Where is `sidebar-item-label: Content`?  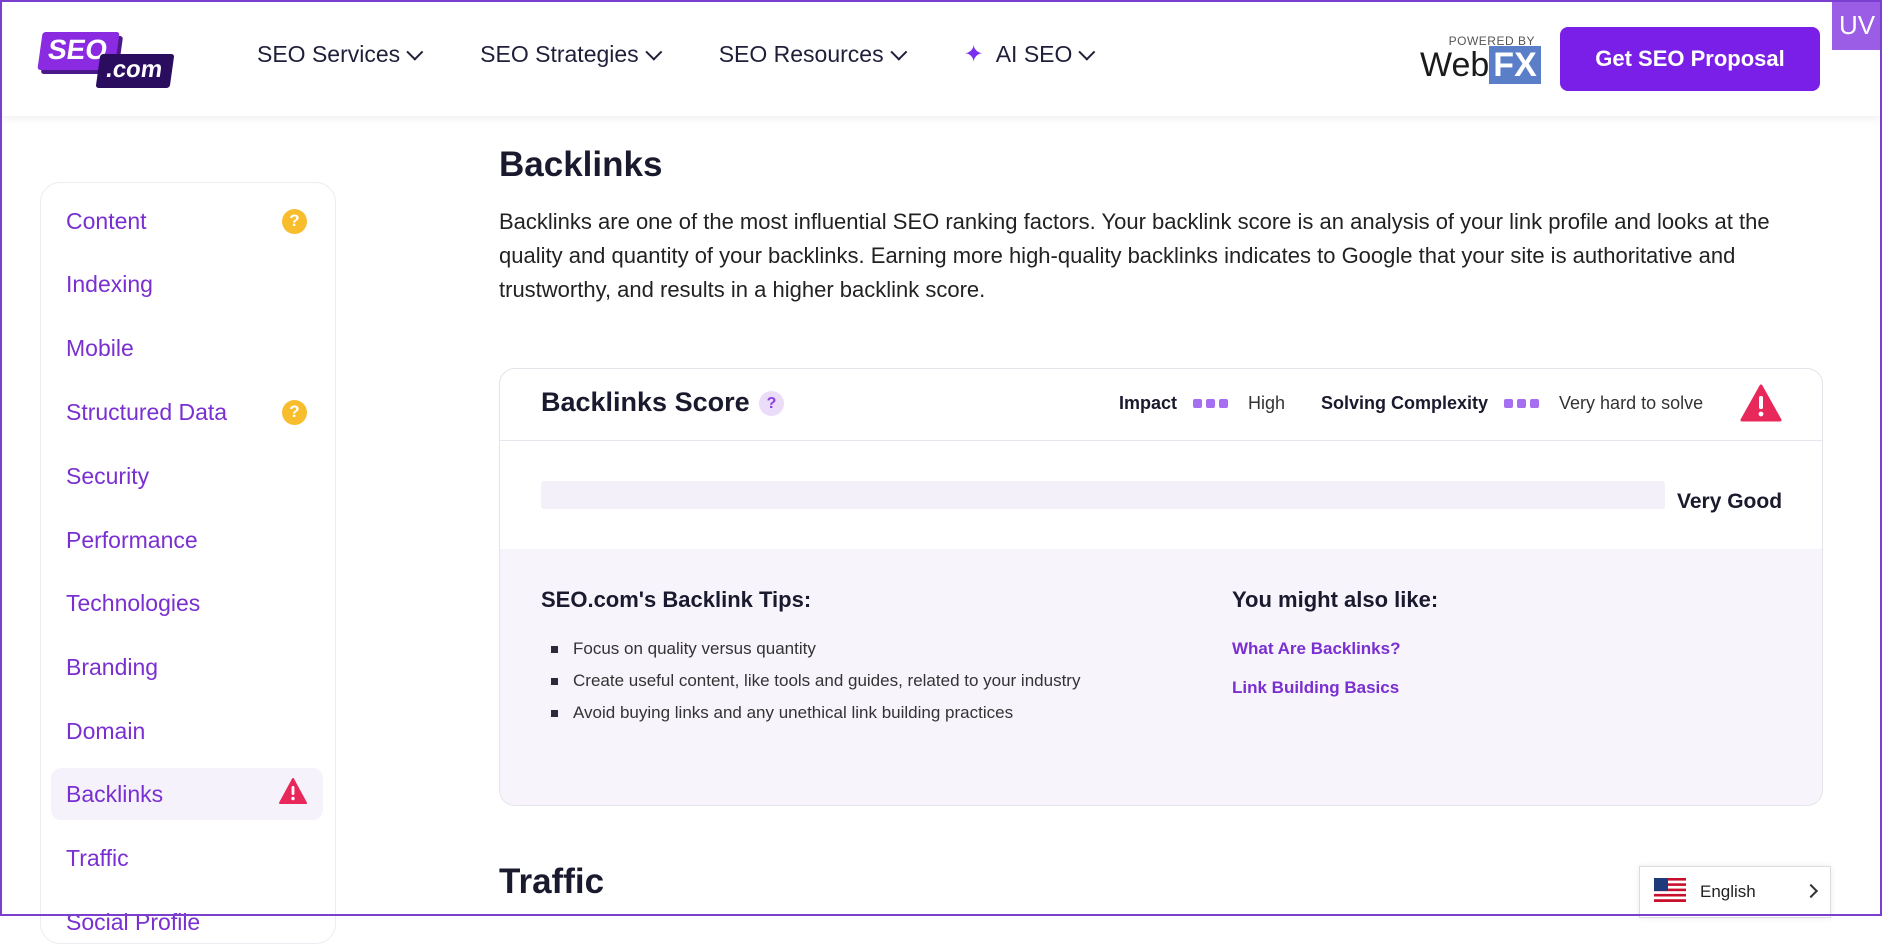
sidebar-item-label: Content is located at coordinates (106, 220).